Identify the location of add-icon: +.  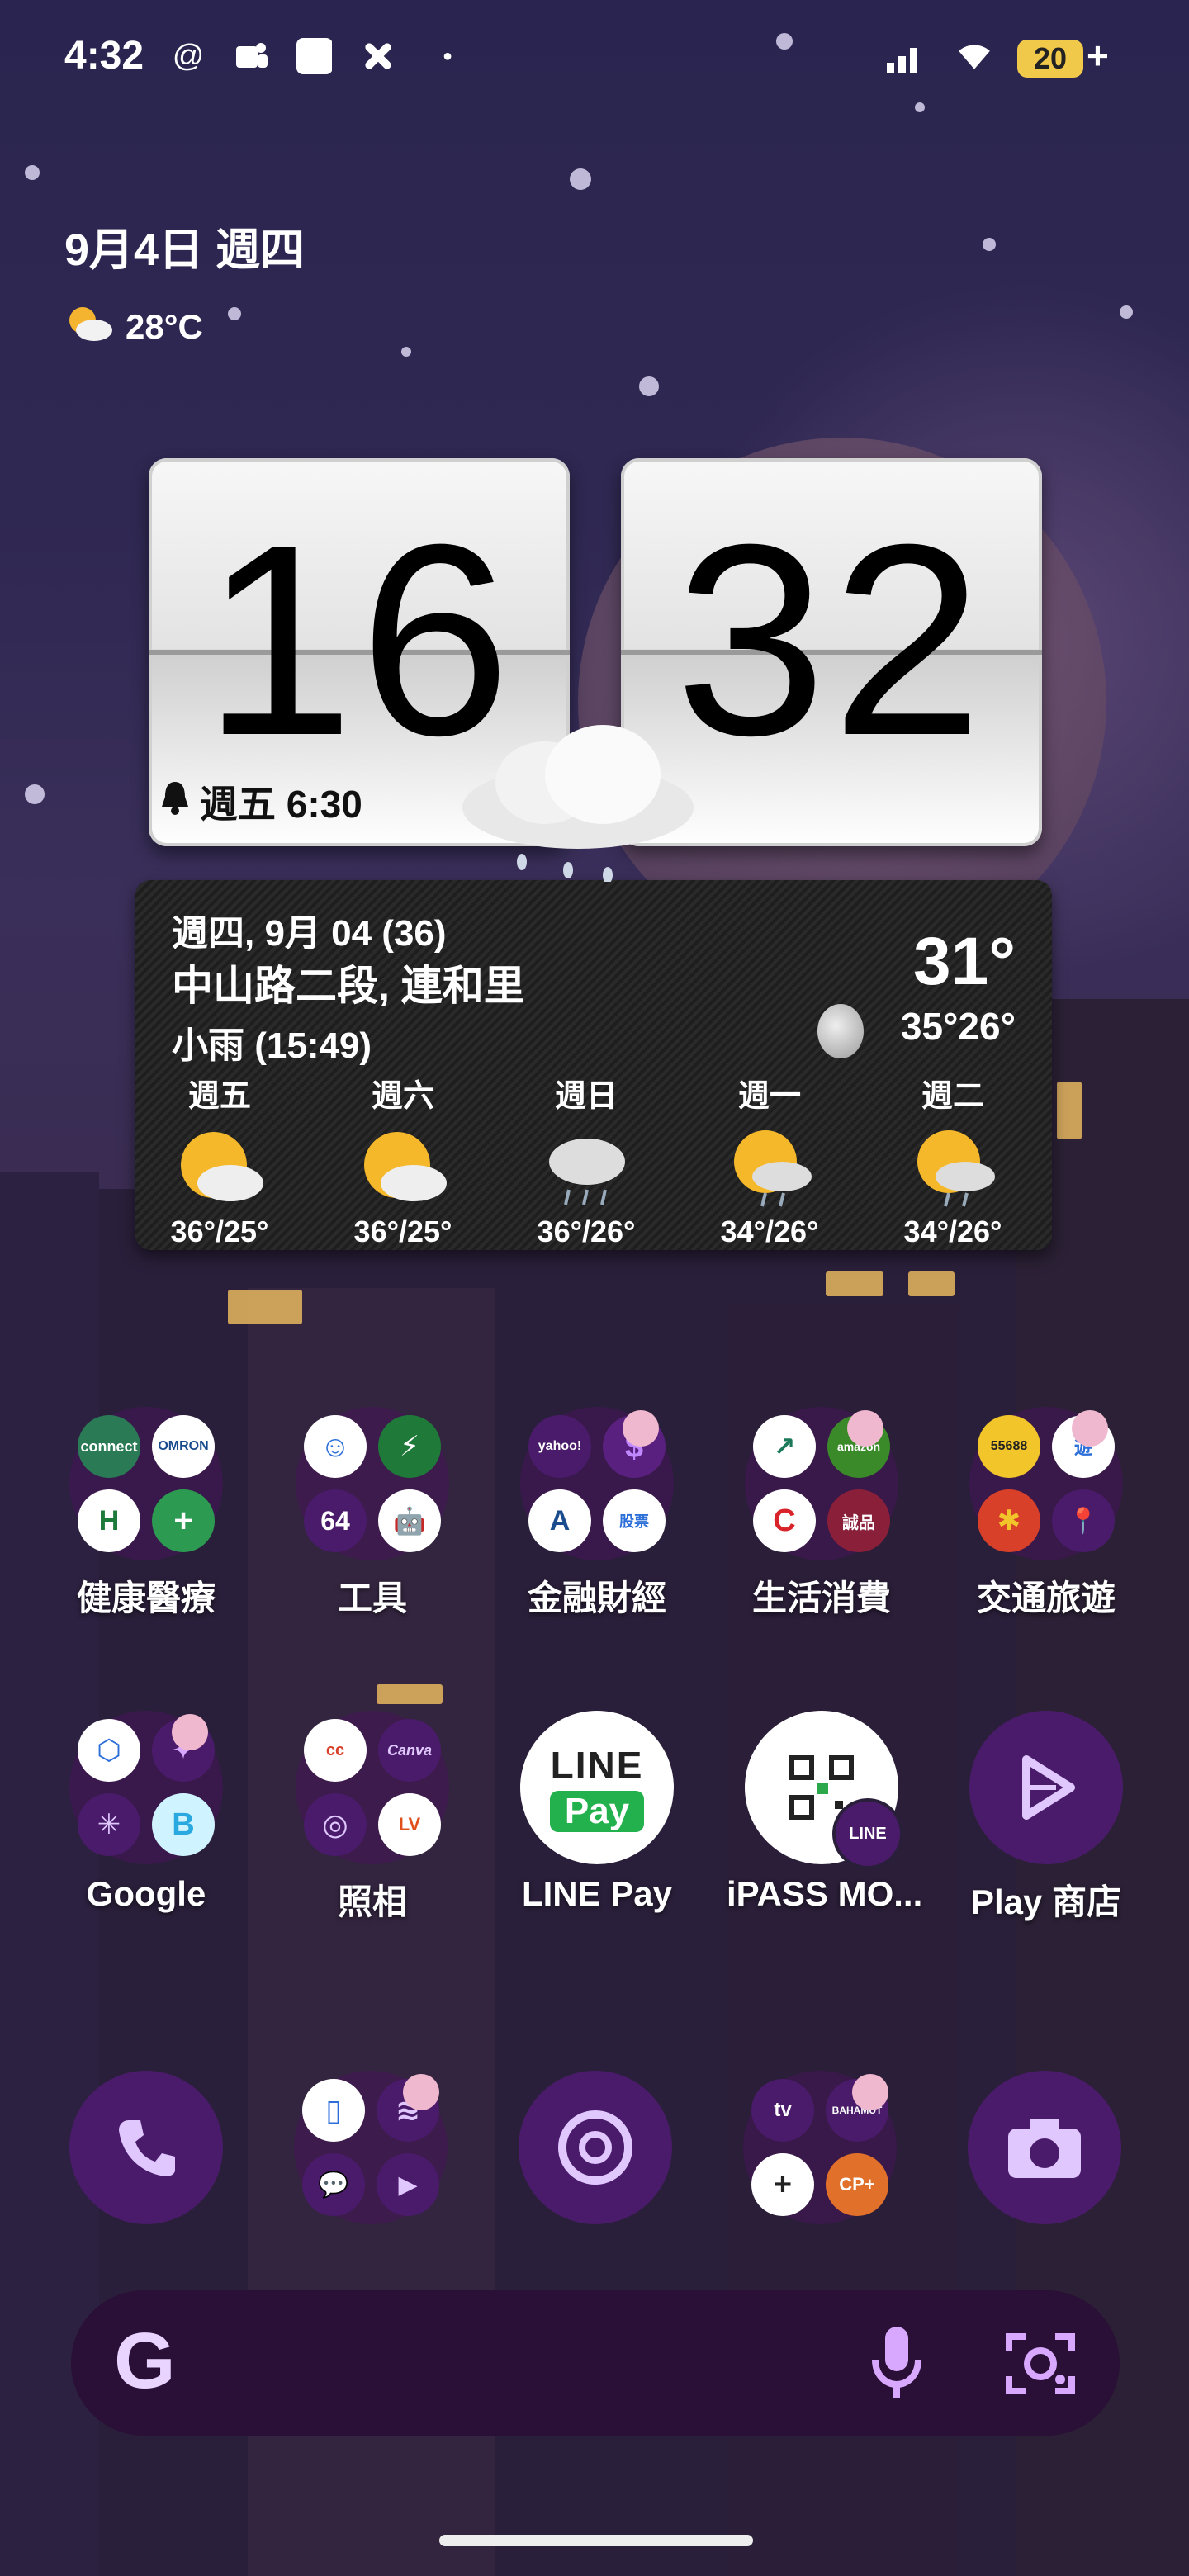
(782, 2184).